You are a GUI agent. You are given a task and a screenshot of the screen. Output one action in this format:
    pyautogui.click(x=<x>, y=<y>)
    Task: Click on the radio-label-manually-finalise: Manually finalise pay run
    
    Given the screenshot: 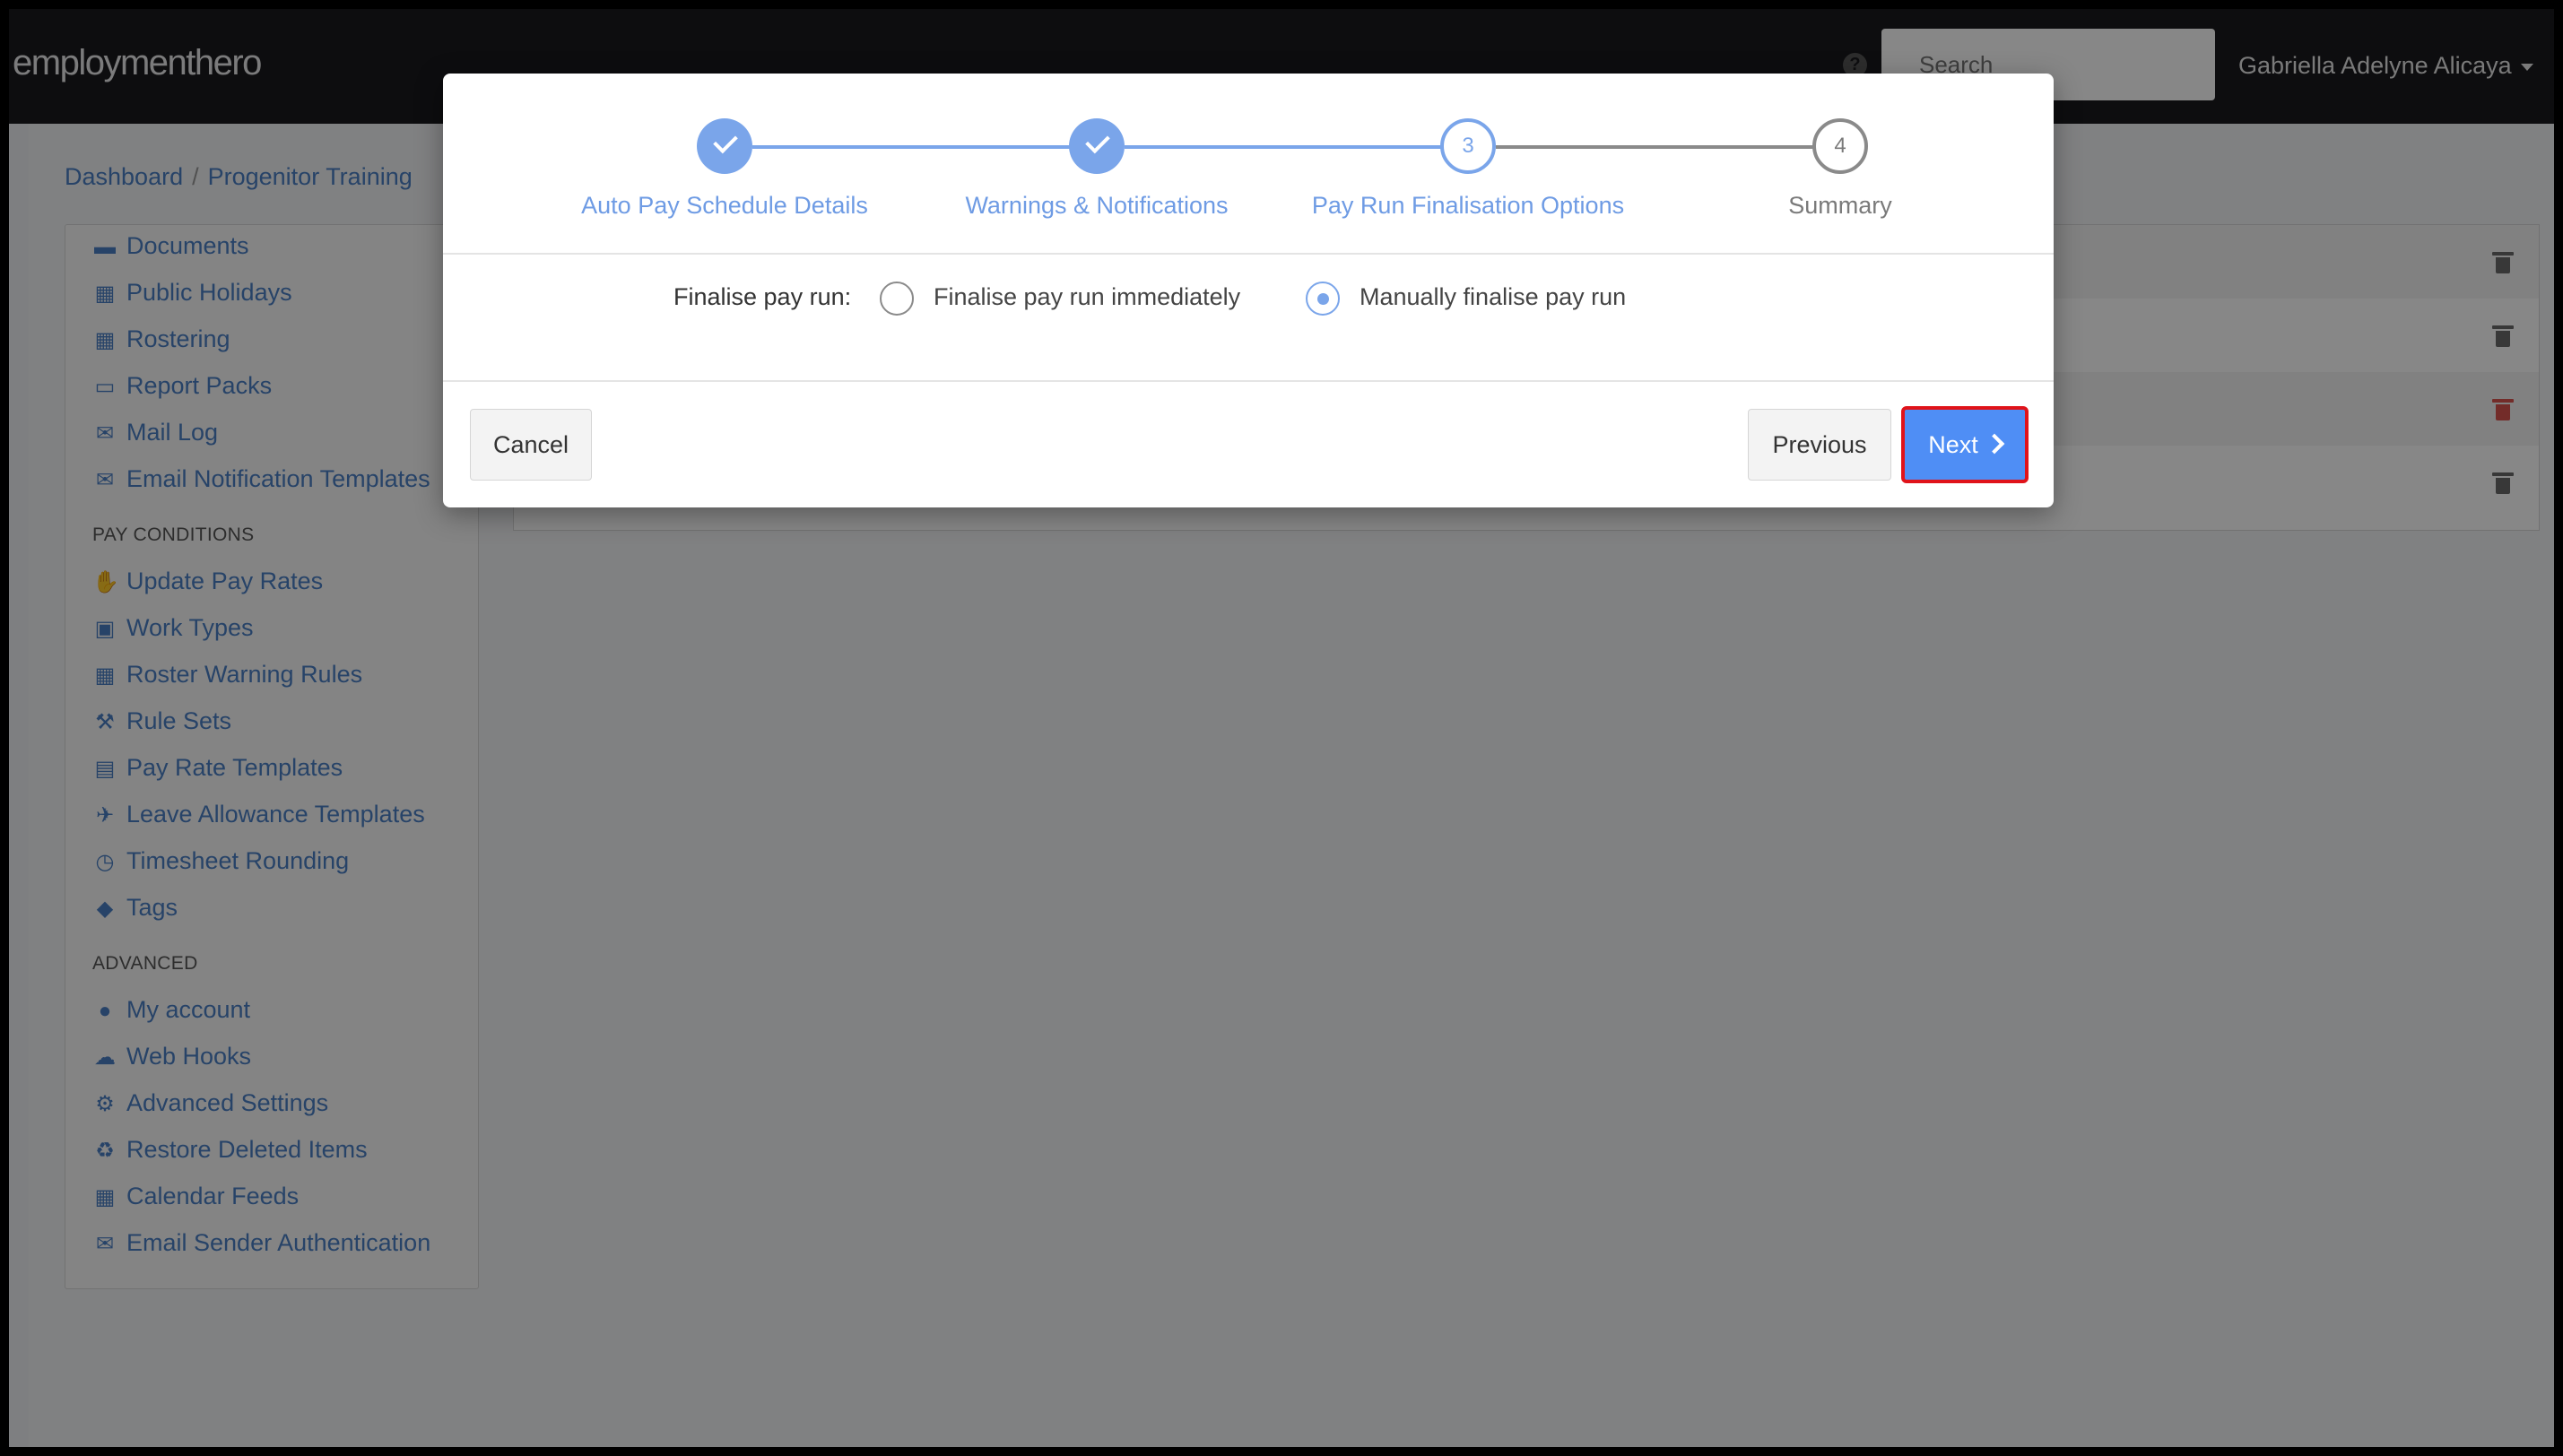 What is the action you would take?
    pyautogui.click(x=1493, y=297)
    